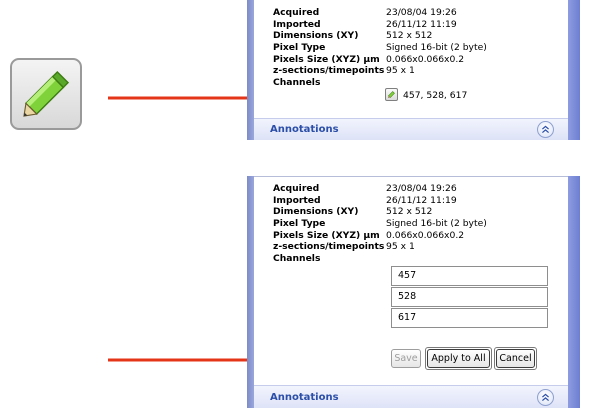 Image resolution: width=591 pixels, height=408 pixels. What do you see at coordinates (469, 276) in the screenshot?
I see `channel-input-1: 457` at bounding box center [469, 276].